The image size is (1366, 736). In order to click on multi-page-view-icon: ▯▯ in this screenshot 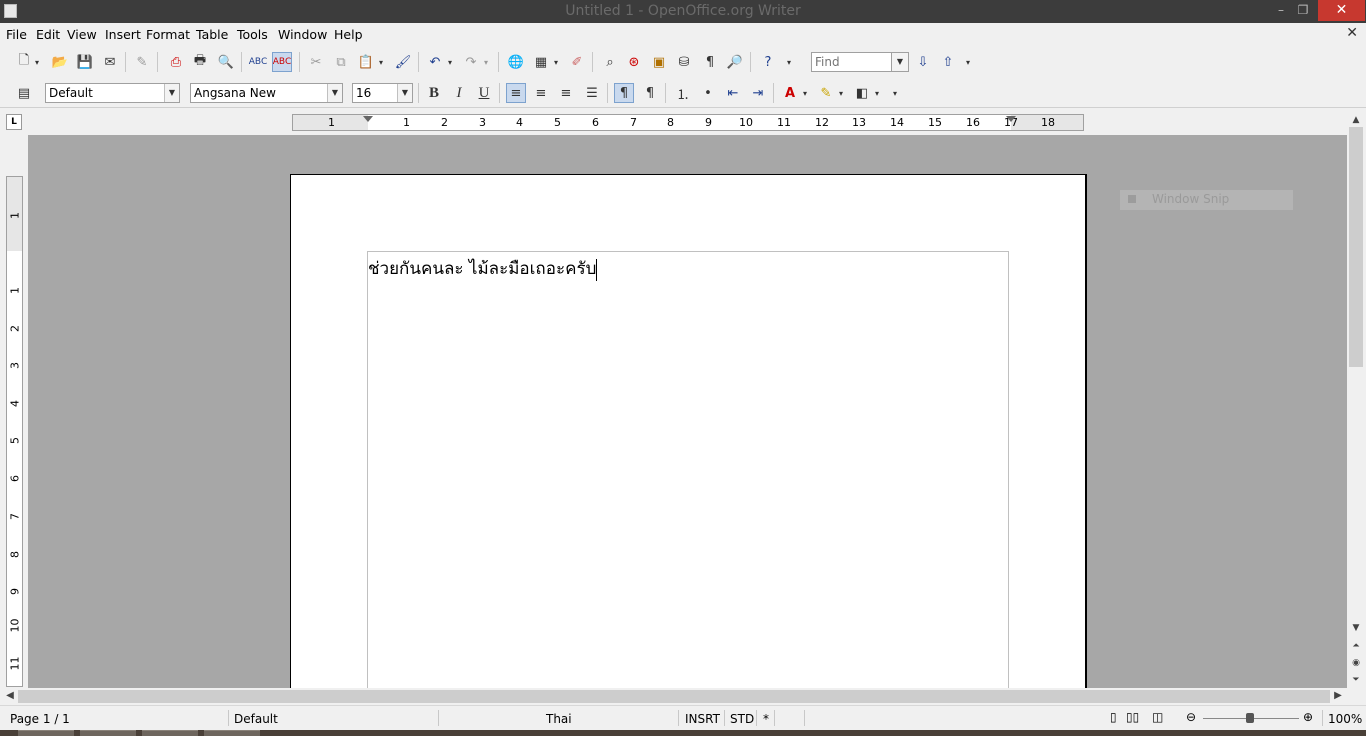, I will do `click(1132, 717)`.